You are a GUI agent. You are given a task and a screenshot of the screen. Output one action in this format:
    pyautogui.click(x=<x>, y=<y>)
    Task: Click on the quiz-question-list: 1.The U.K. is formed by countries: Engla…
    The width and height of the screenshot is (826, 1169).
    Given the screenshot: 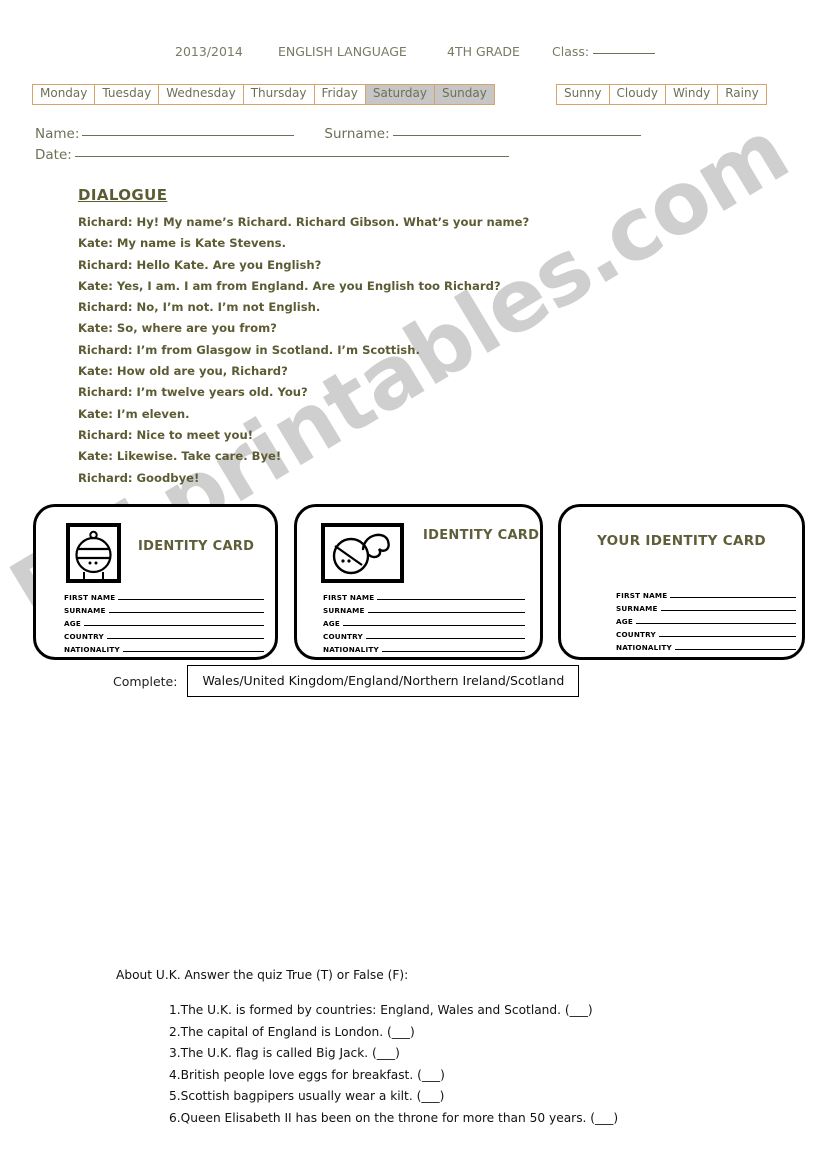 What is the action you would take?
    pyautogui.click(x=446, y=1064)
    